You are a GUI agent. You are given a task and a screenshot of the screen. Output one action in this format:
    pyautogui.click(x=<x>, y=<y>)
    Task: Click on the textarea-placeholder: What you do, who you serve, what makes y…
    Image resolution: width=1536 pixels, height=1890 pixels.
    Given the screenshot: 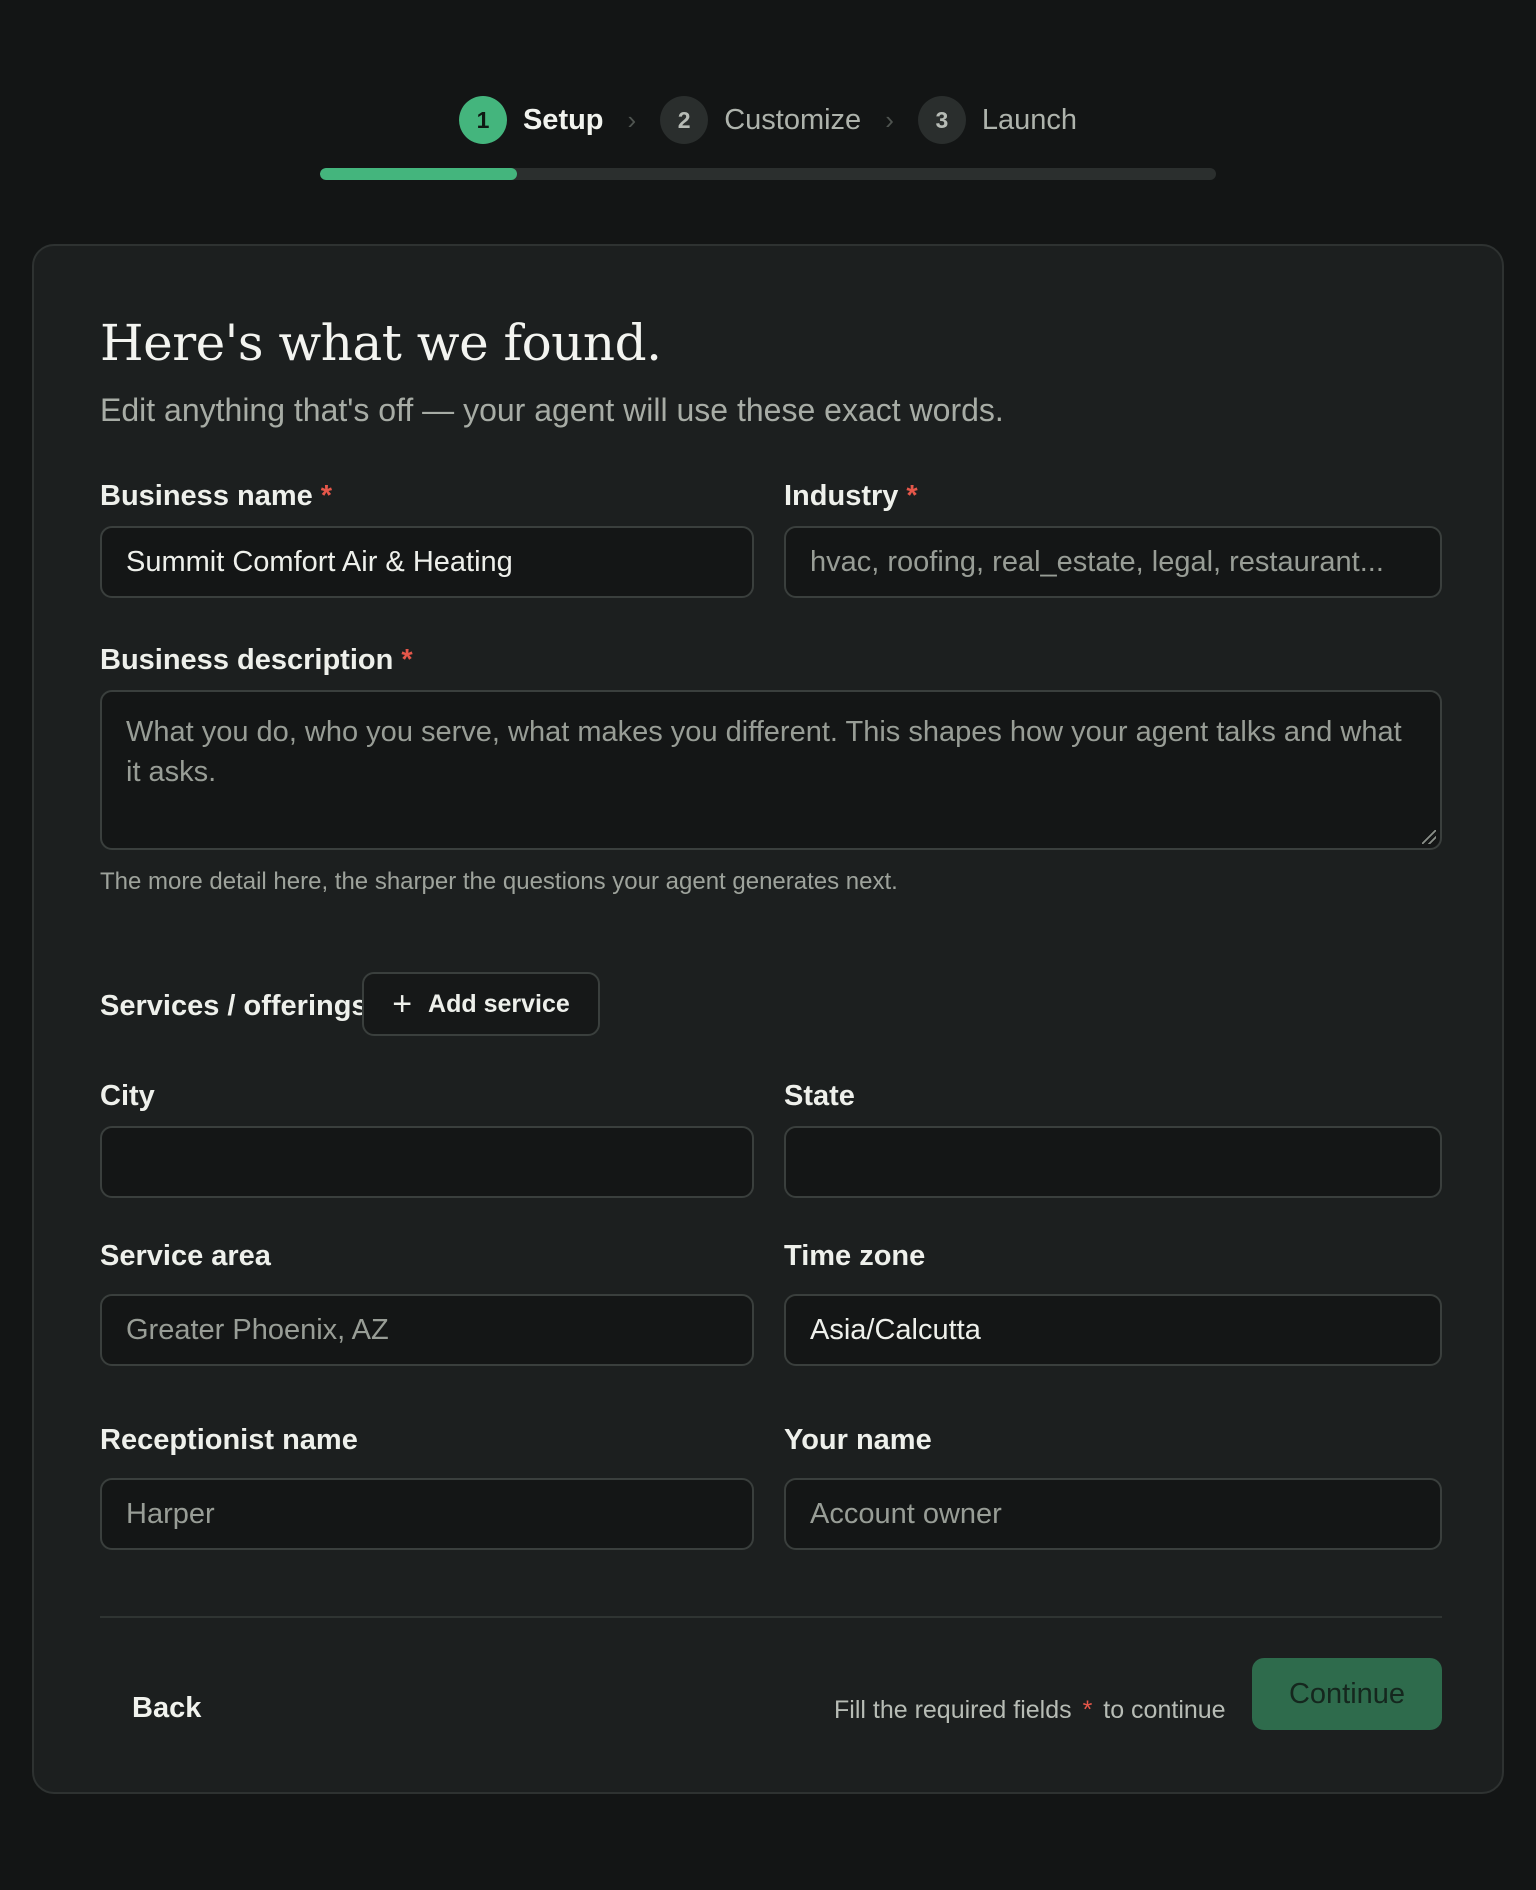 What is the action you would take?
    pyautogui.click(x=764, y=752)
    